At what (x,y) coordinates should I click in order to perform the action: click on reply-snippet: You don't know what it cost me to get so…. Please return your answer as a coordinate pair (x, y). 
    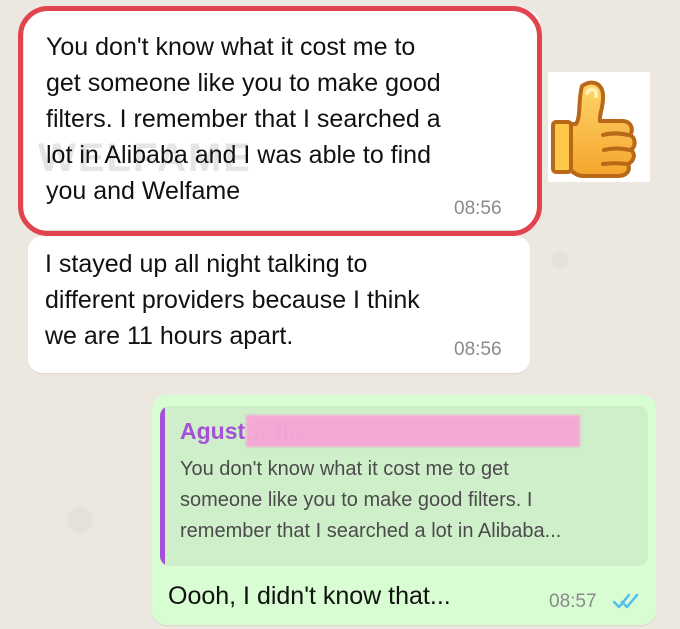
    Looking at the image, I should click on (371, 500).